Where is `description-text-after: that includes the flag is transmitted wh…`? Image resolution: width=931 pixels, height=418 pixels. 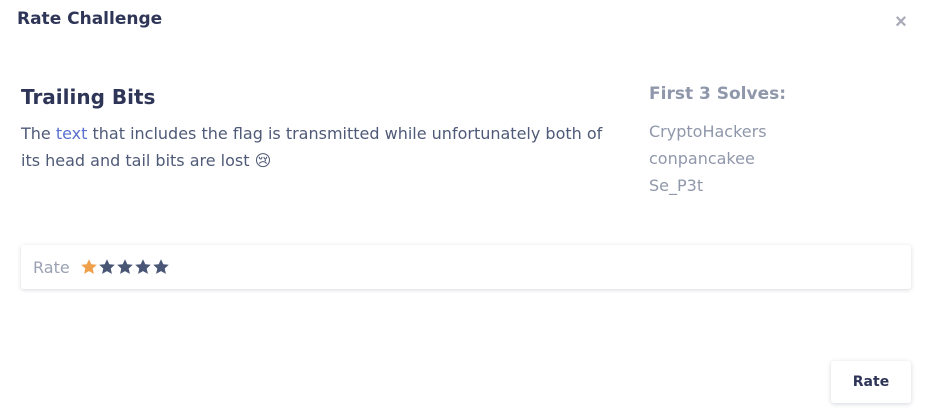
description-text-after: that includes the flag is transmitted wh… is located at coordinates (312, 147).